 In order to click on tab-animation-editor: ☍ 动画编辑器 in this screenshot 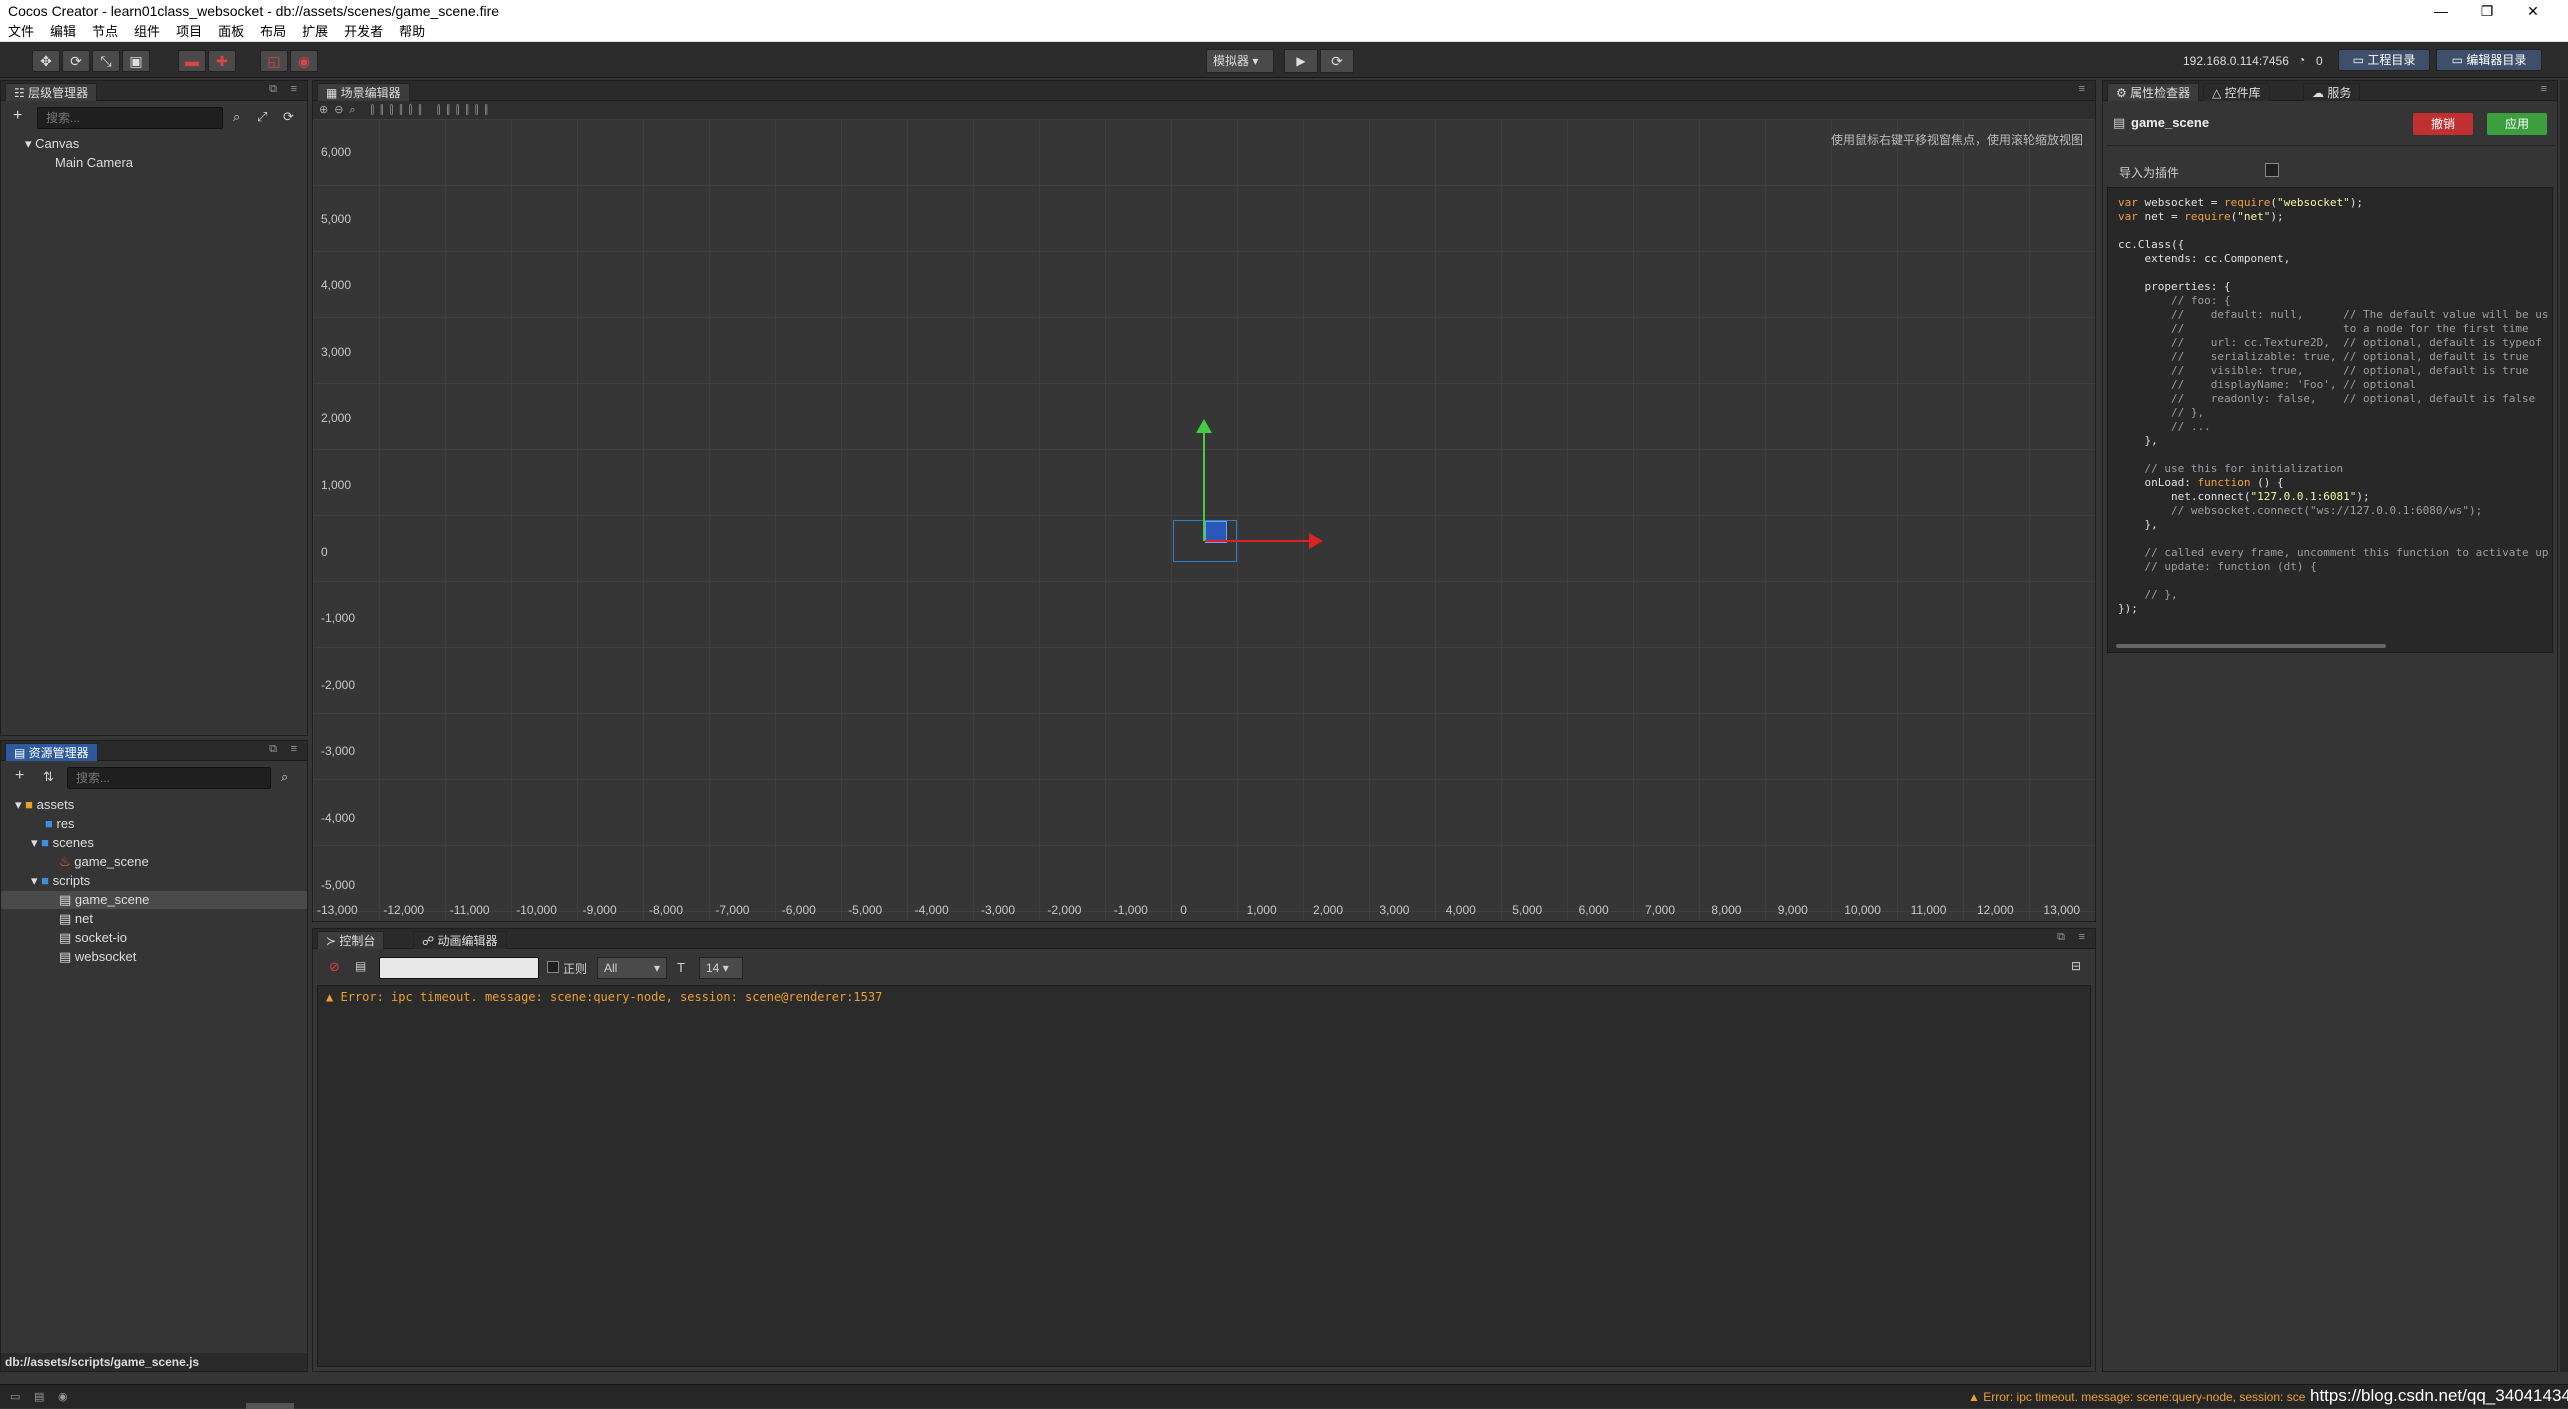, I will do `click(460, 940)`.